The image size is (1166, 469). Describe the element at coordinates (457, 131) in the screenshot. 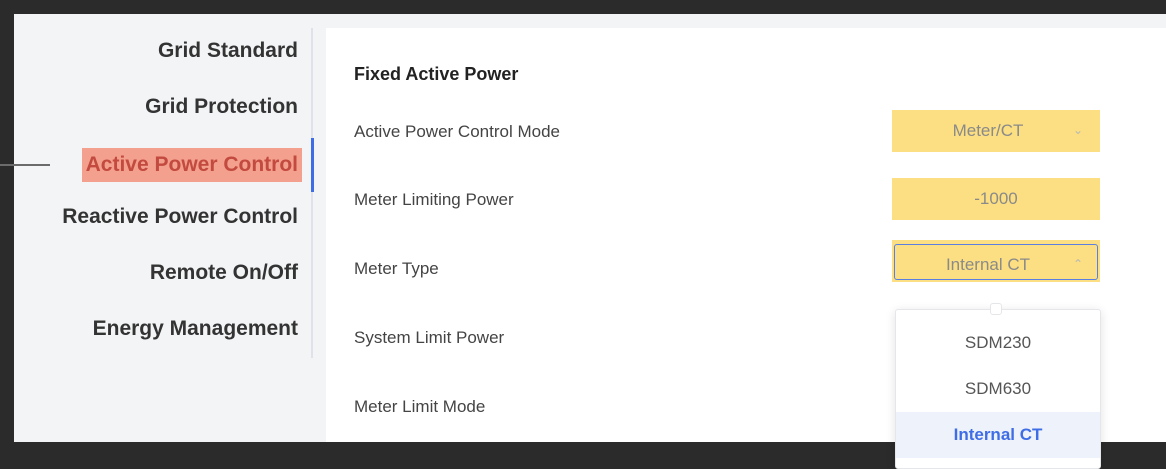

I see `active-power-control-mode-label: Active Power Control Mode` at that location.